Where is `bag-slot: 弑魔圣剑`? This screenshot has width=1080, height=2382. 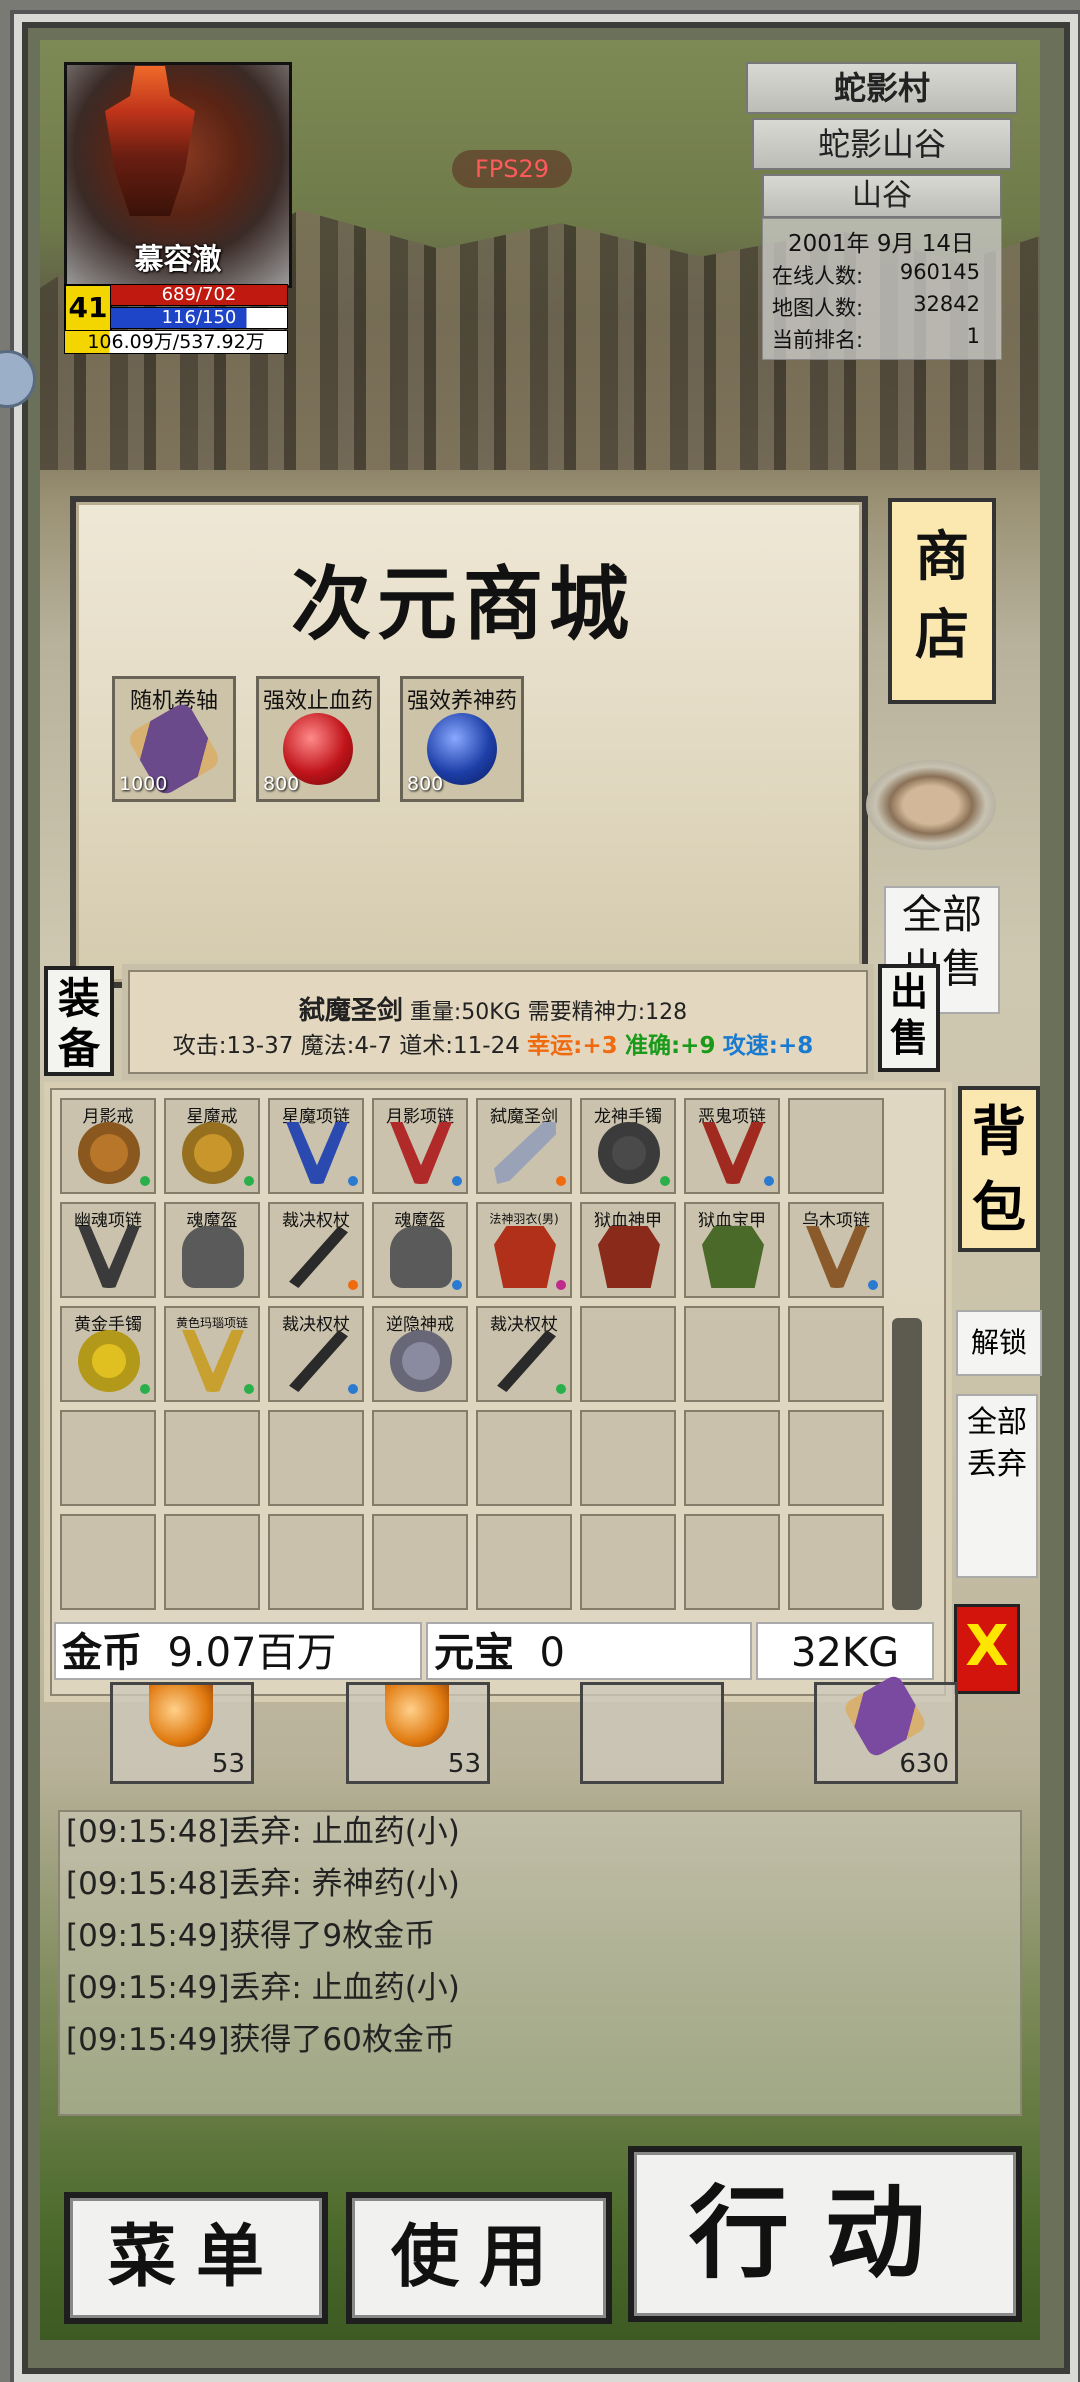
bag-slot: 弑魔圣剑 is located at coordinates (524, 1146).